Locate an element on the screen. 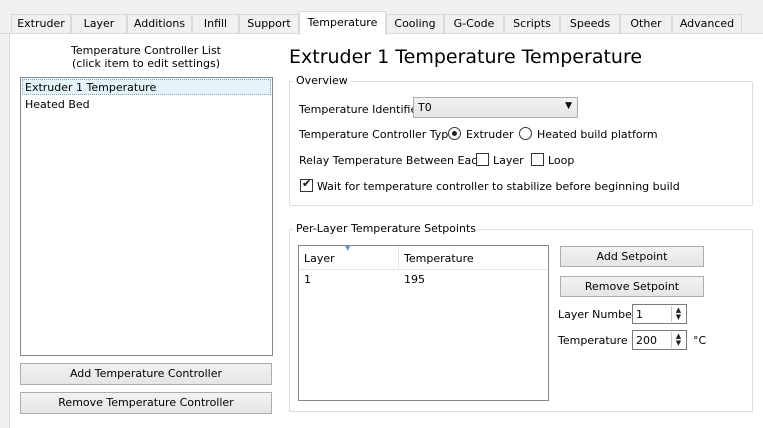  setpoints-group-title: Per-Layer Temperature Setpoints is located at coordinates (386, 228).